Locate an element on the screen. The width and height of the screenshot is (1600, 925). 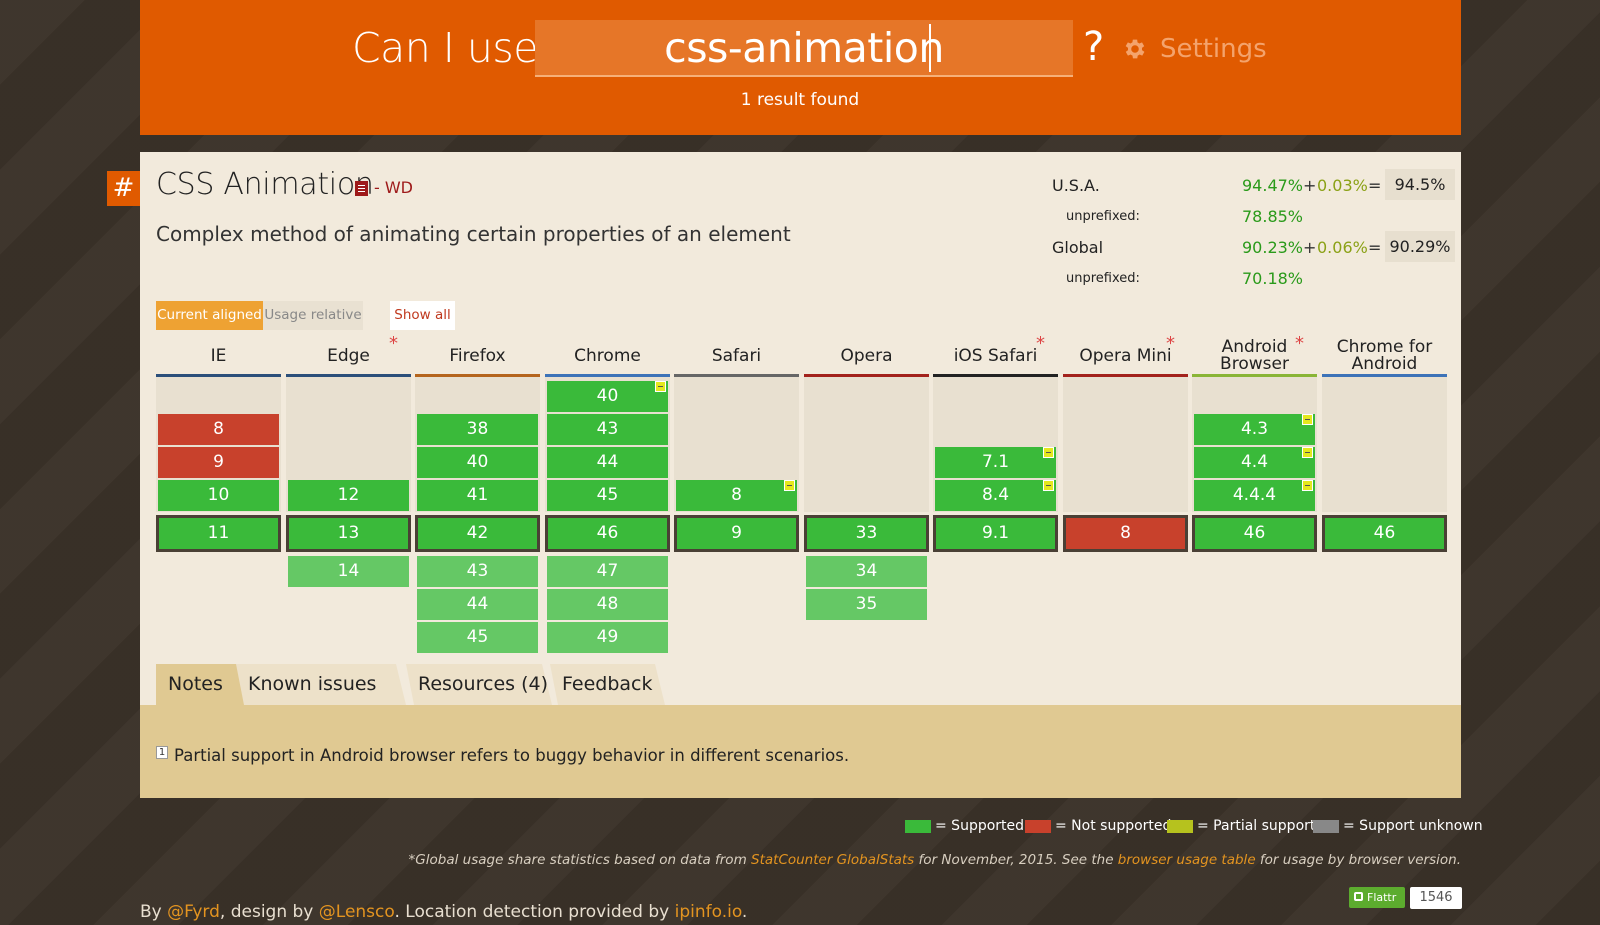
global-unprefixed-label: unprefixed: is located at coordinates (1103, 278).